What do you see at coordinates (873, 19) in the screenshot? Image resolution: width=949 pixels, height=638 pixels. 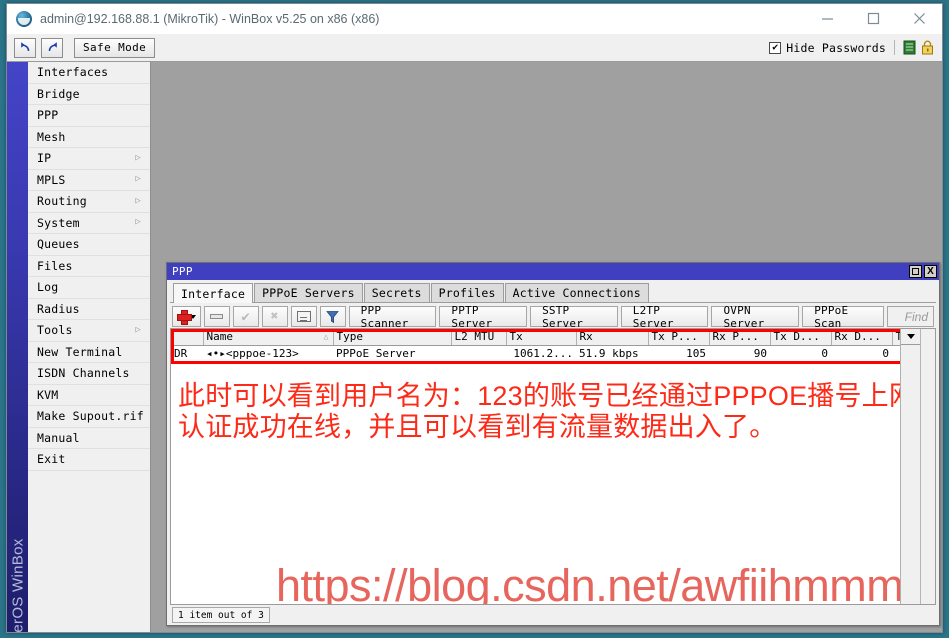 I see `maximize-button` at bounding box center [873, 19].